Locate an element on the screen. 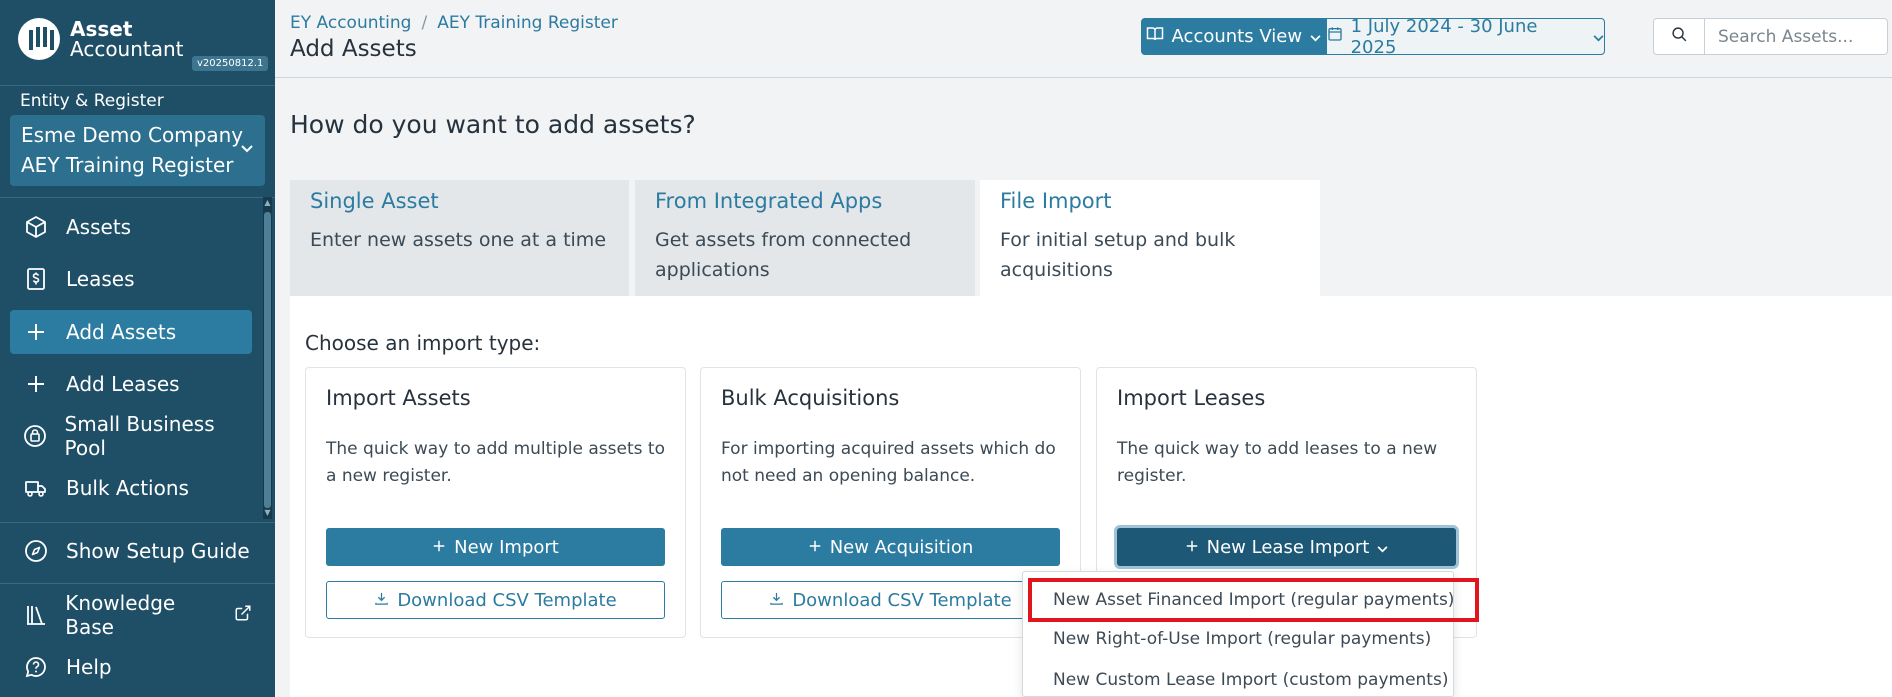 The width and height of the screenshot is (1892, 697). sidebar-scrollbar-thumb is located at coordinates (267, 360).